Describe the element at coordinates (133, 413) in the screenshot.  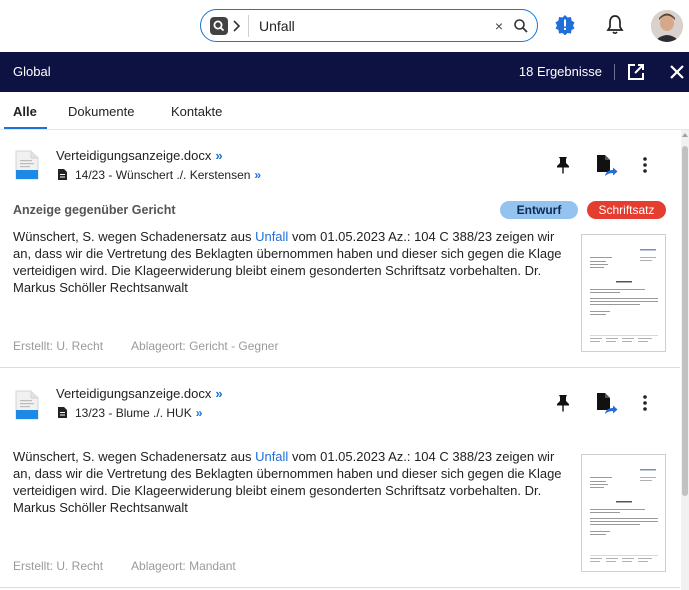
I see `case-title: 13/23 - Blume ./. HUK` at that location.